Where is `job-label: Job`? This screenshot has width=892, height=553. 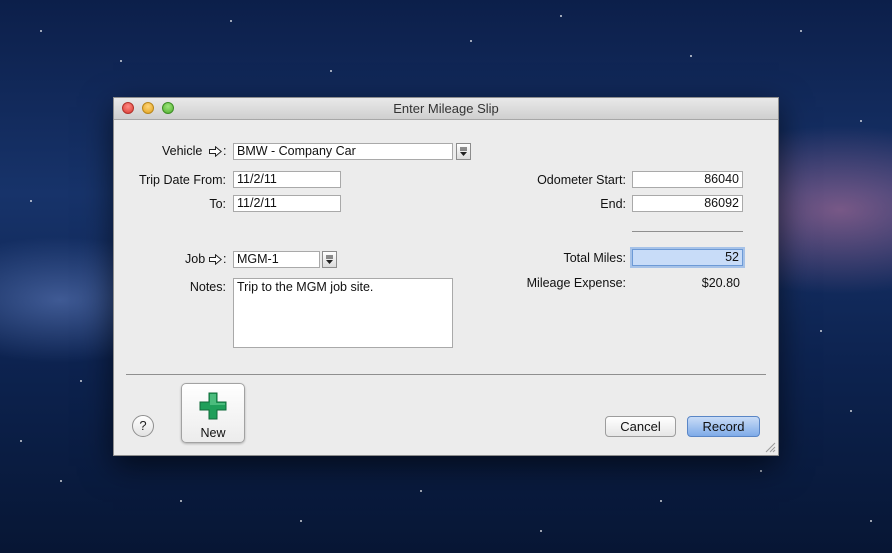
job-label: Job is located at coordinates (195, 259).